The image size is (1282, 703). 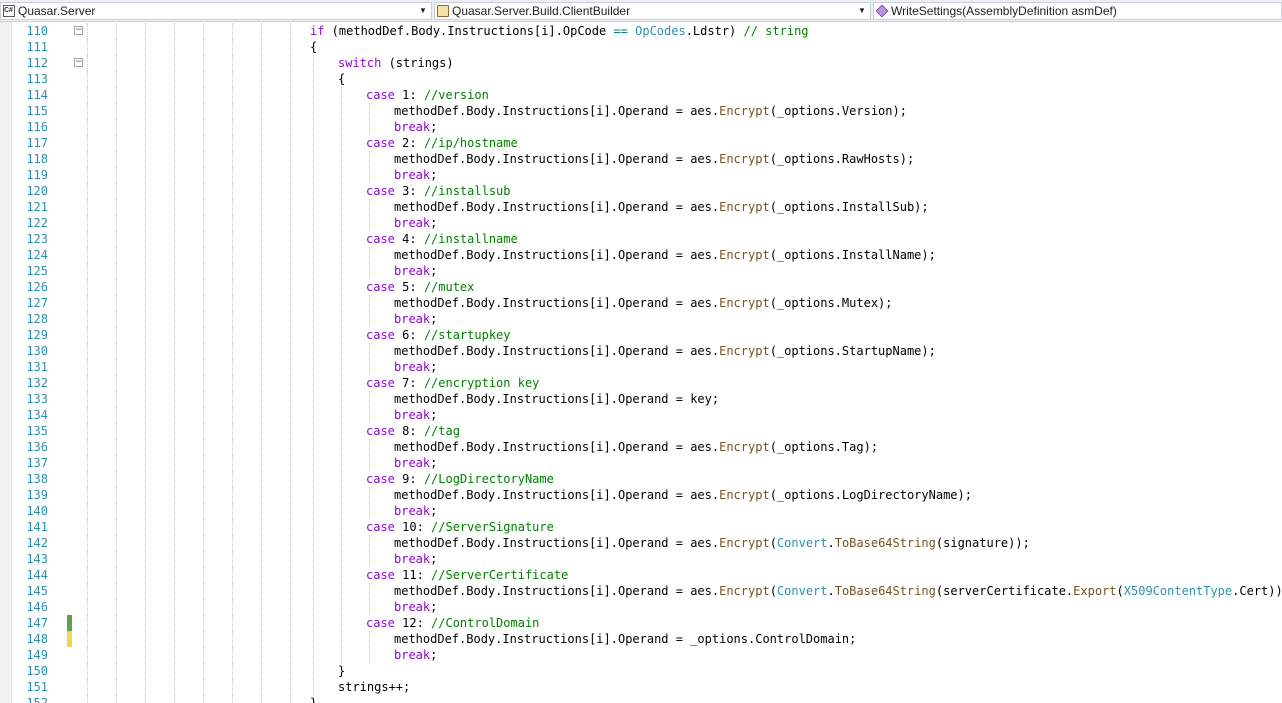 What do you see at coordinates (641, 191) in the screenshot?
I see `code-line: 120 case 3: //installsub` at bounding box center [641, 191].